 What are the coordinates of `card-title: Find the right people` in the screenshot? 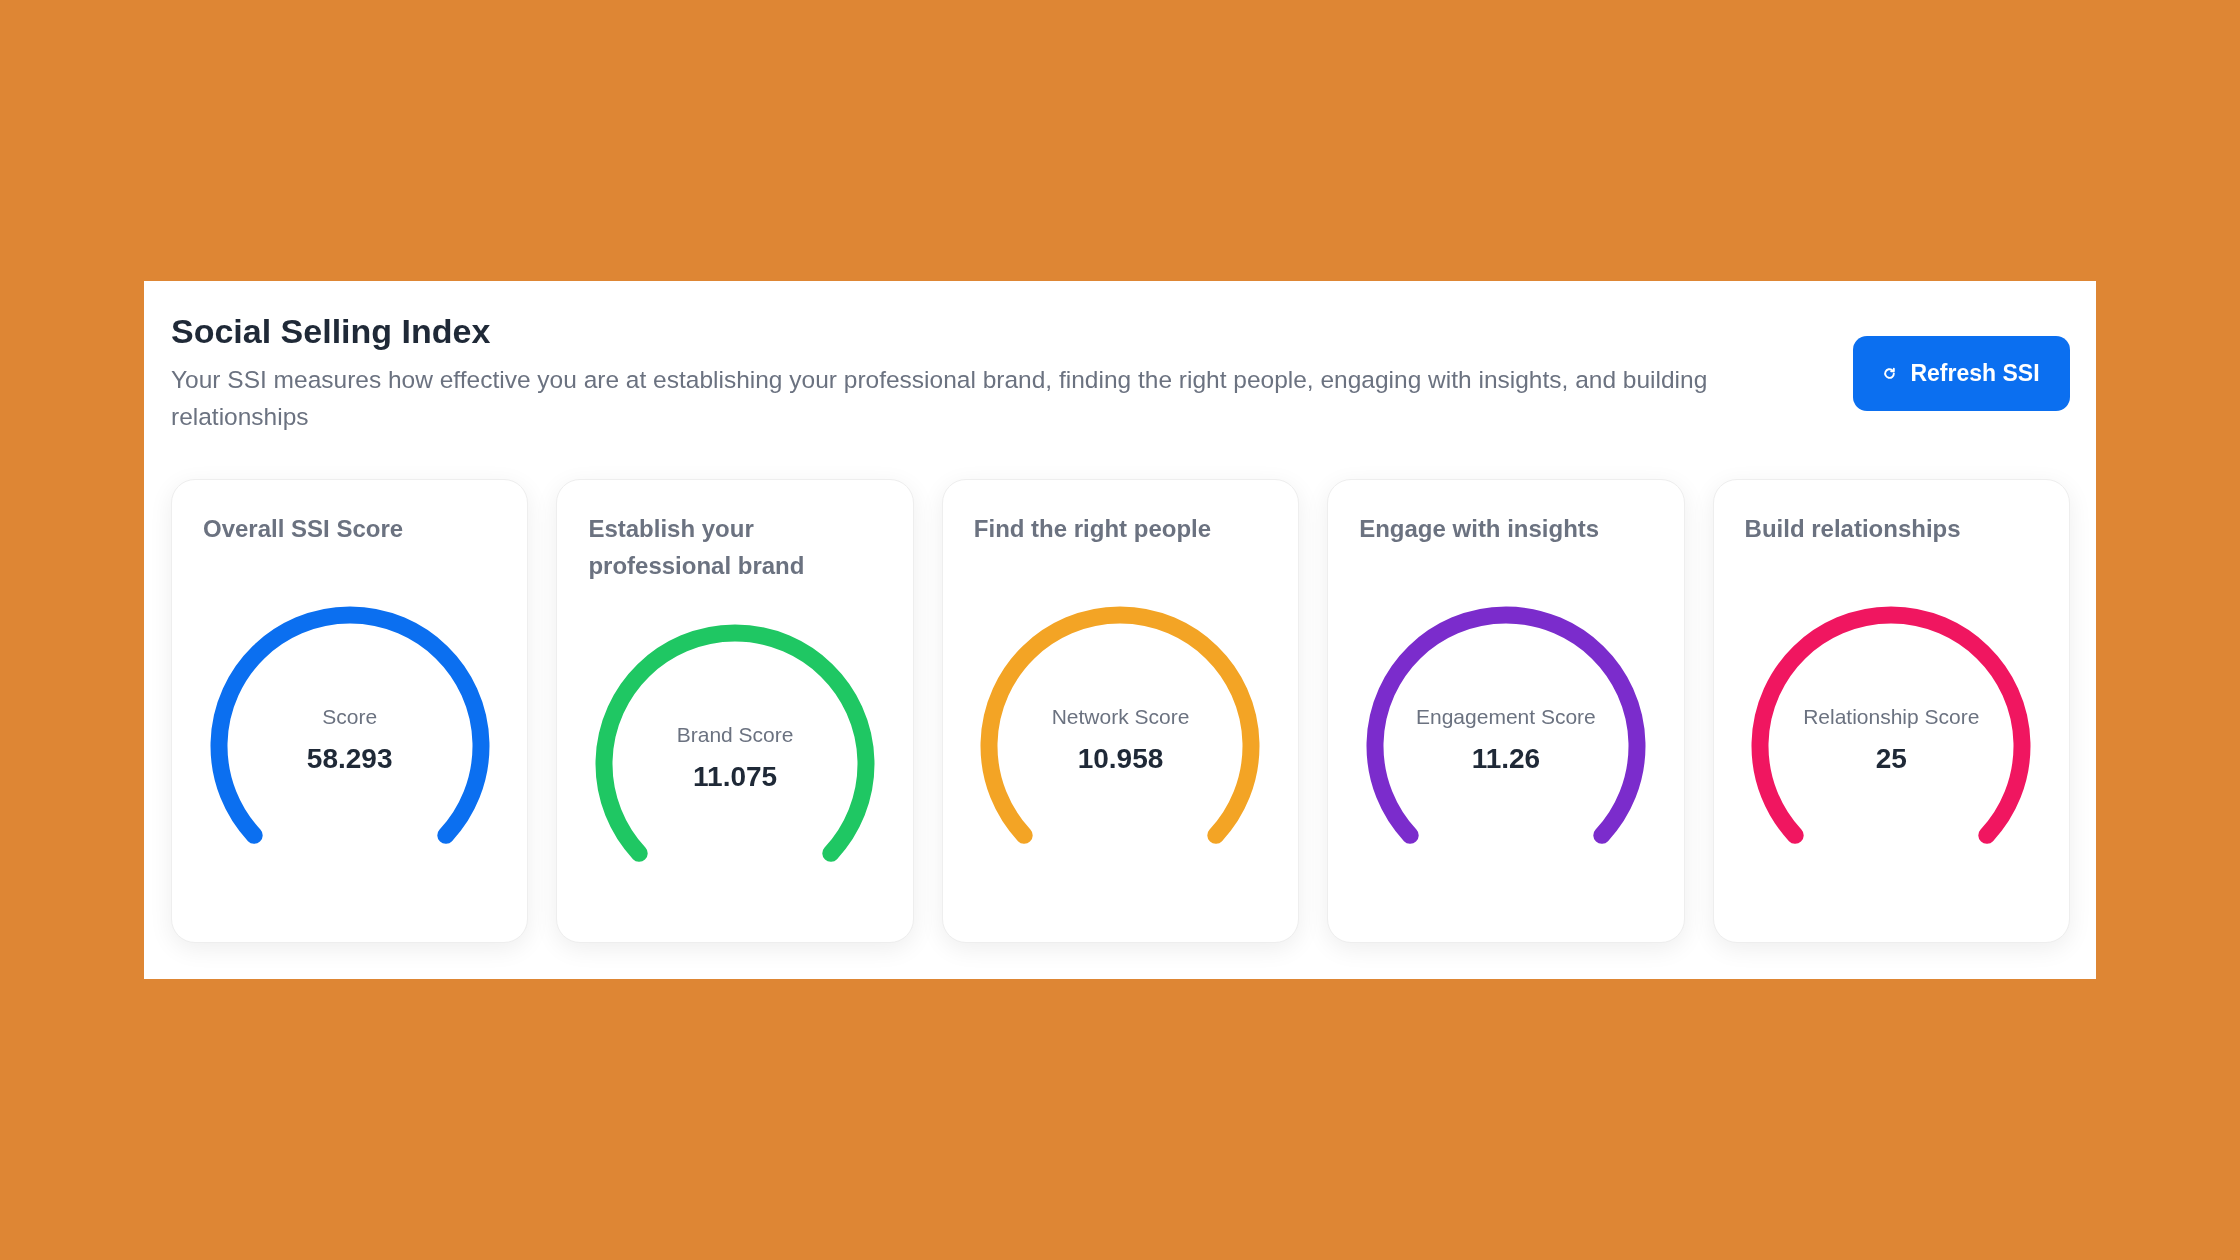 It's located at (1093, 529).